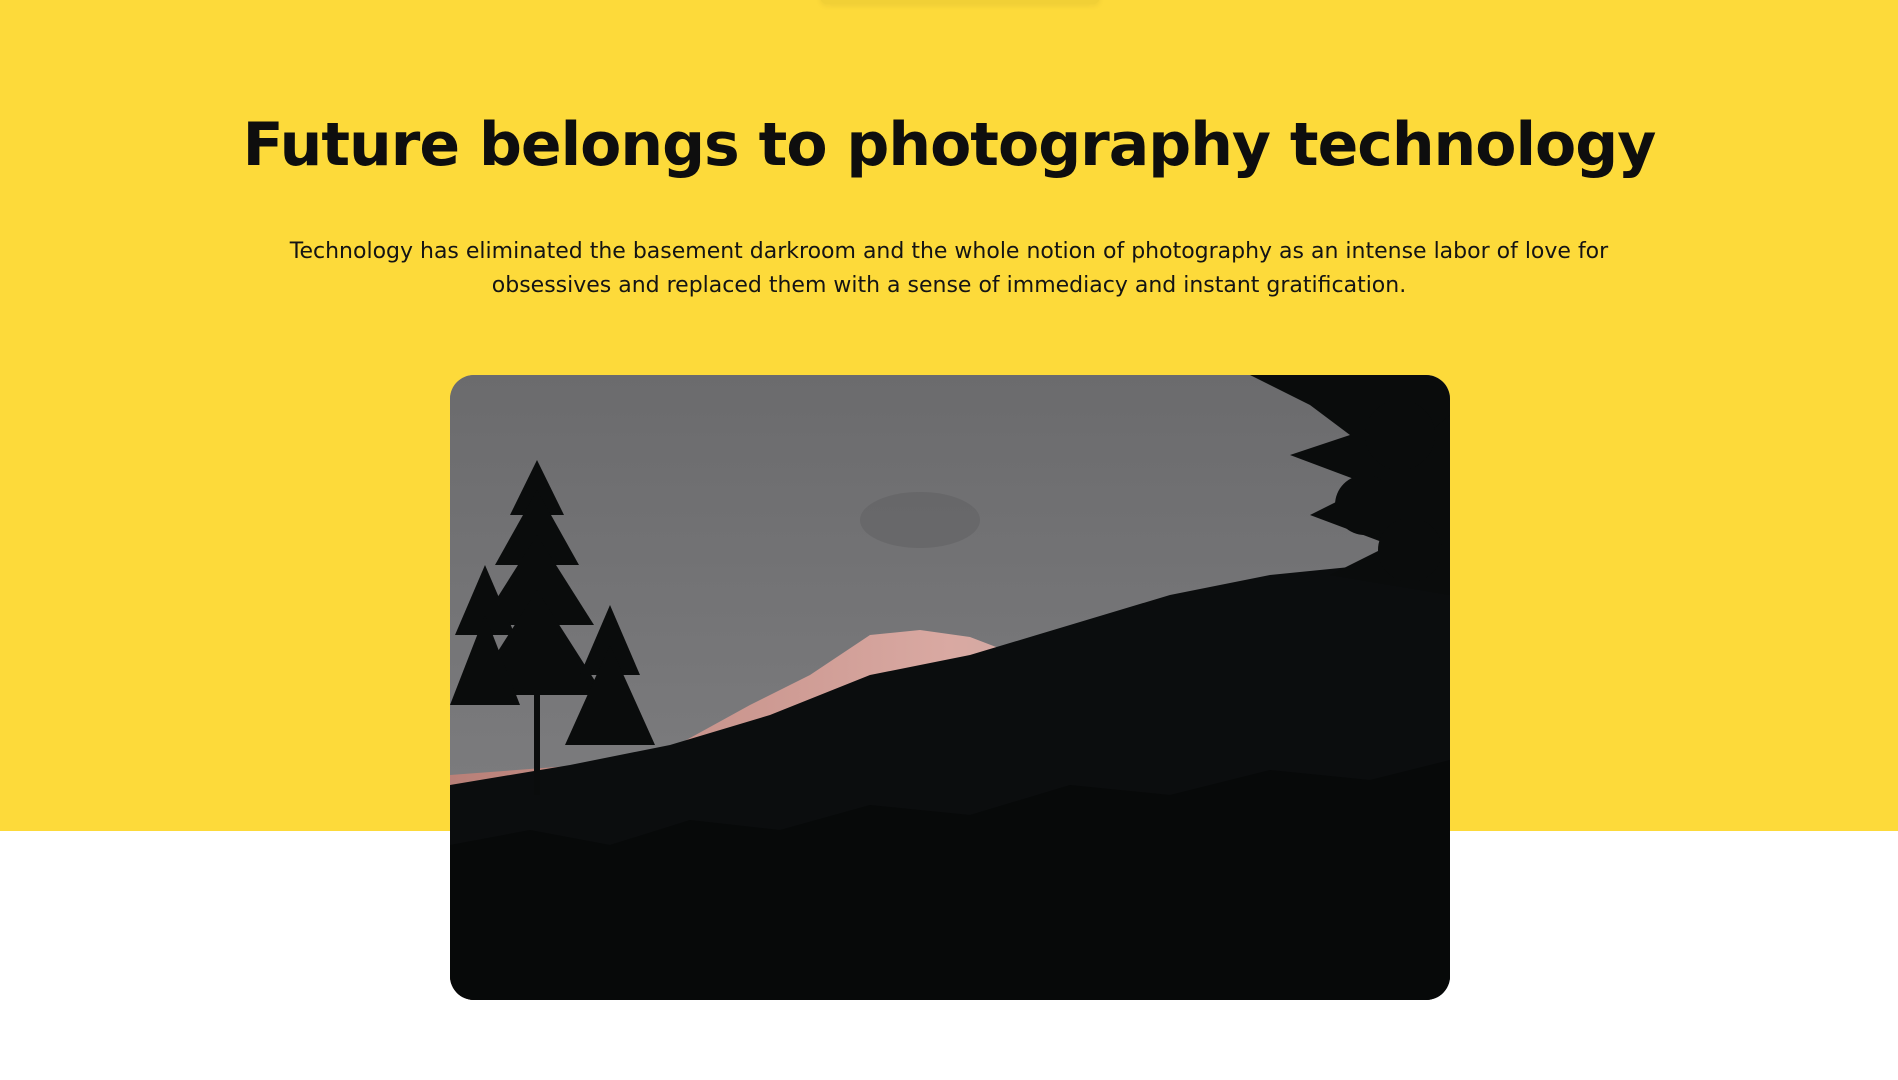  What do you see at coordinates (960, 2) in the screenshot?
I see `top-nav-pill` at bounding box center [960, 2].